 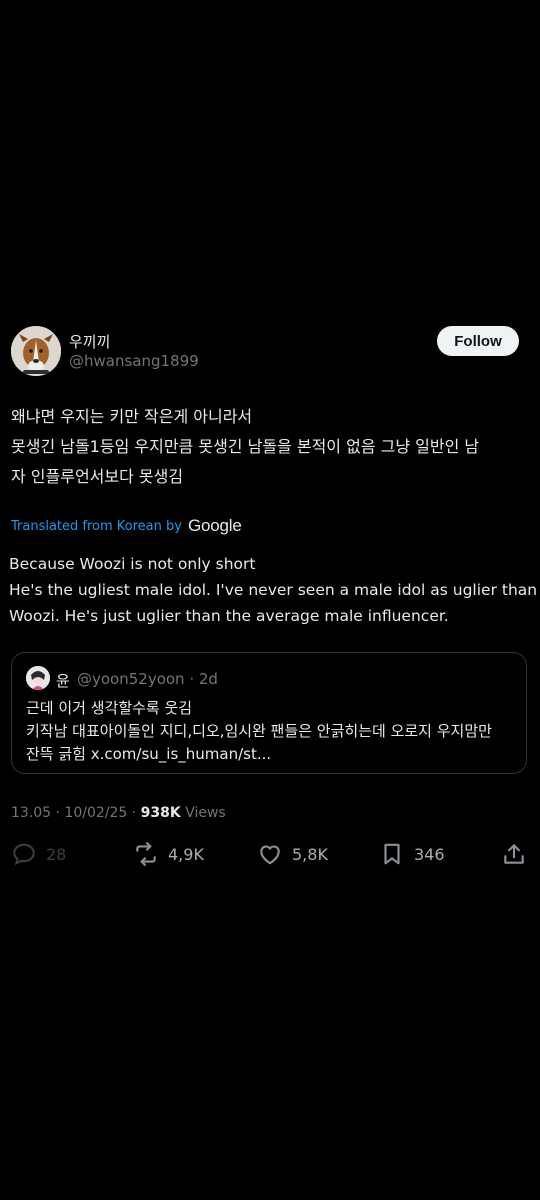 What do you see at coordinates (38, 854) in the screenshot?
I see `reply-button: 28` at bounding box center [38, 854].